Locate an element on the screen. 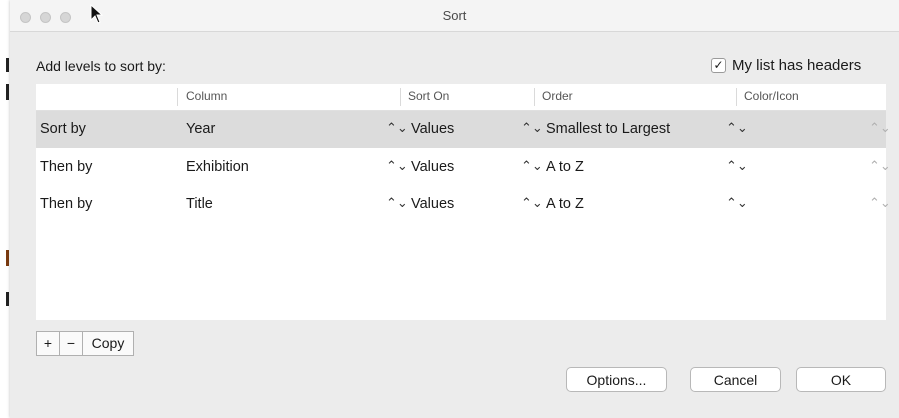 The image size is (899, 418). checkmark-icon: ✓ is located at coordinates (718, 65).